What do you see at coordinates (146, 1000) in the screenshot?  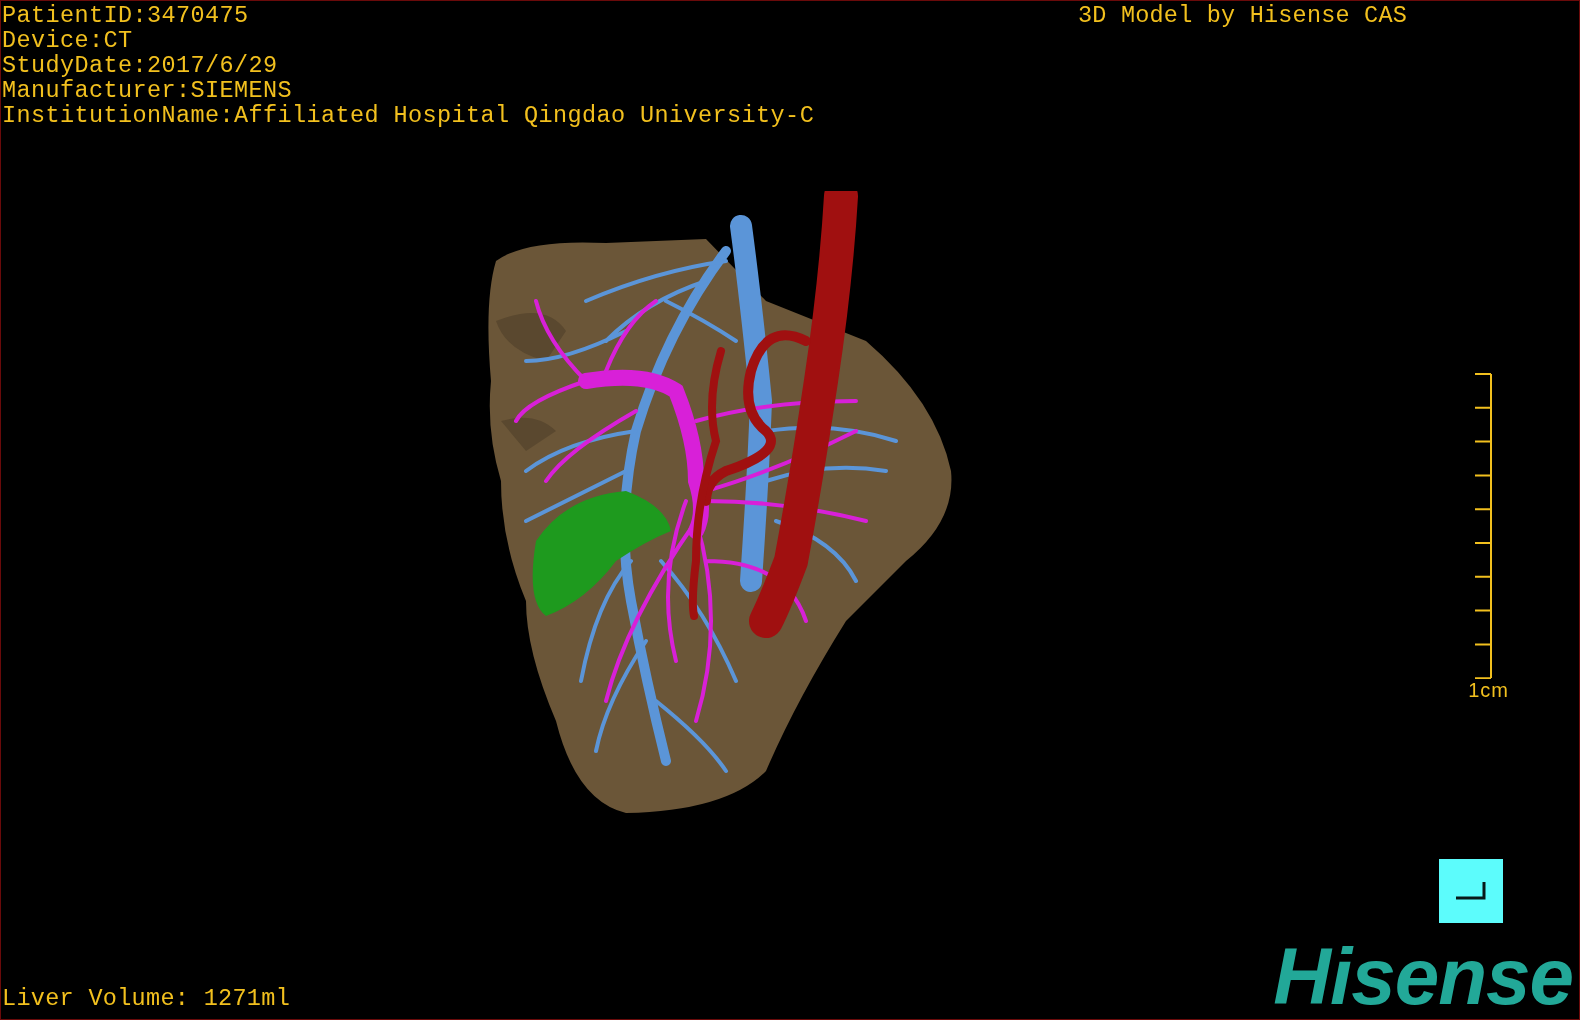 I see `liver-volume: Liver Volume: 1271ml` at bounding box center [146, 1000].